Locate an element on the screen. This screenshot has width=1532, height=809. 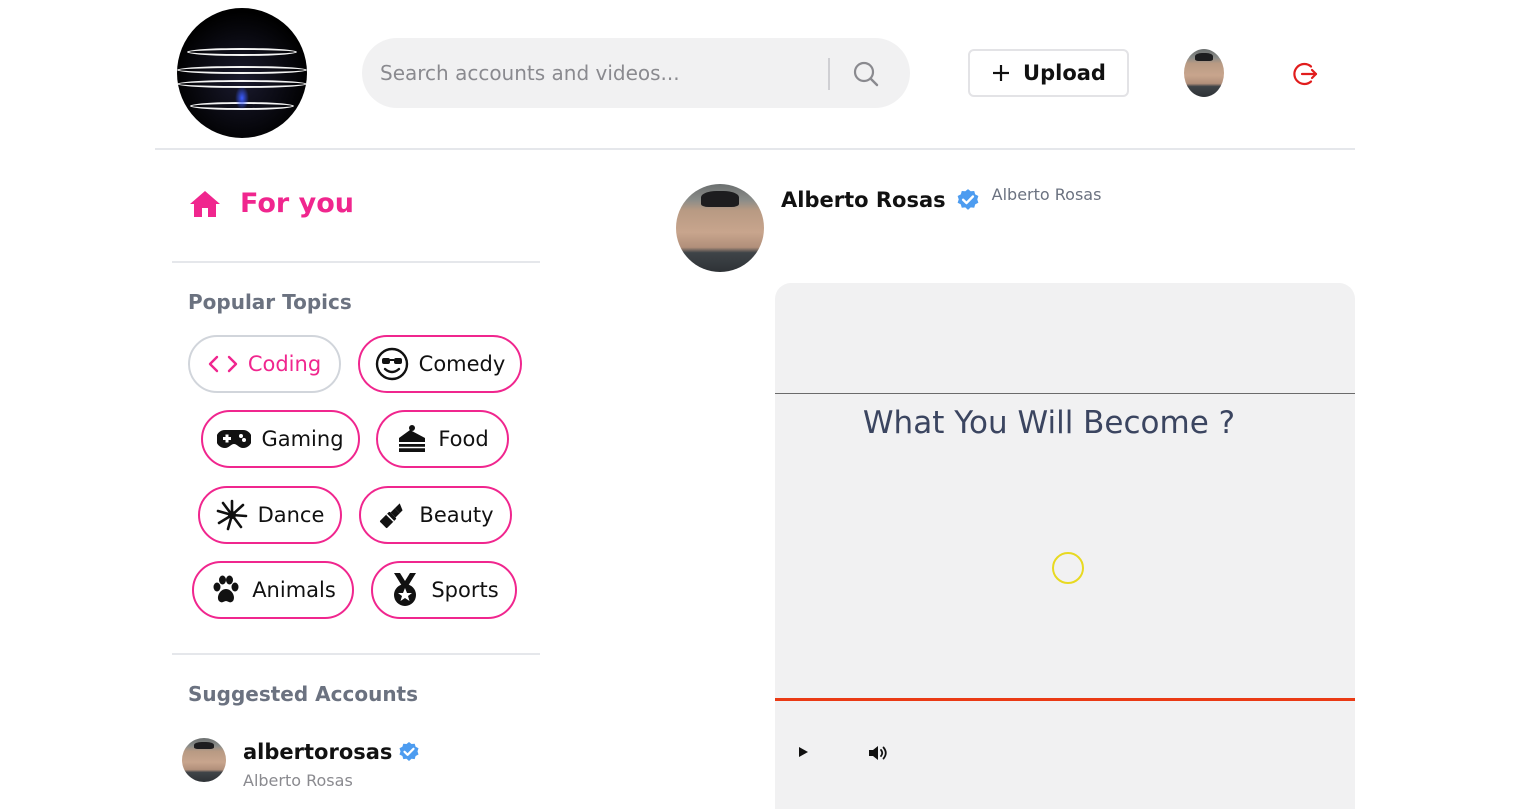
video-progress-bar is located at coordinates (1065, 699).